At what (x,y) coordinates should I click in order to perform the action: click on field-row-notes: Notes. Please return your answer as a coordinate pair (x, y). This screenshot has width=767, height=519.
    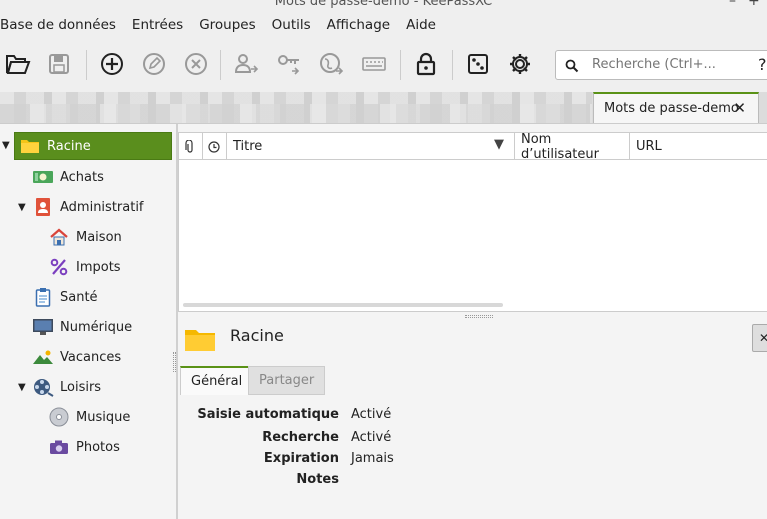
    Looking at the image, I should click on (472, 482).